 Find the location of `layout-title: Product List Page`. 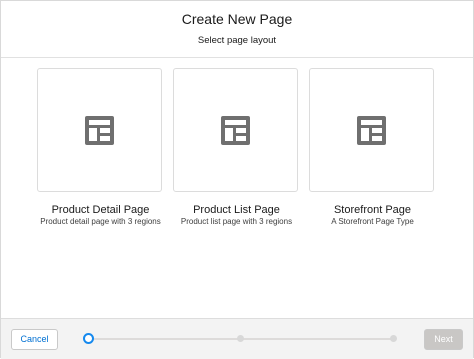

layout-title: Product List Page is located at coordinates (236, 210).